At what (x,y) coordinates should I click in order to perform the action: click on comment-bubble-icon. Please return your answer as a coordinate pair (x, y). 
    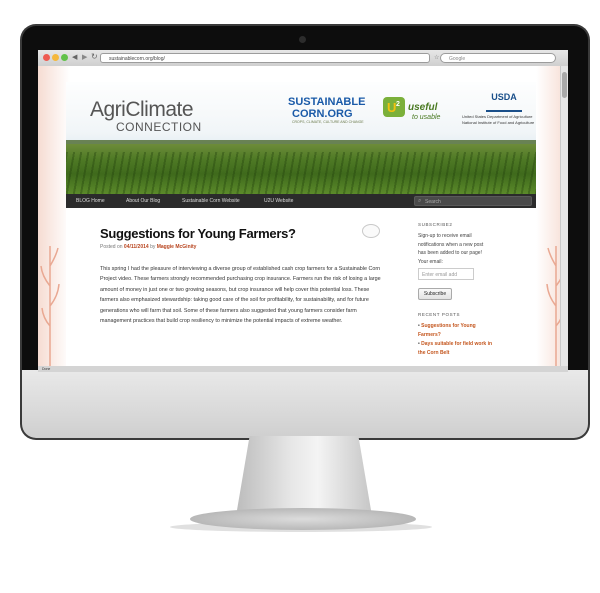
    Looking at the image, I should click on (371, 231).